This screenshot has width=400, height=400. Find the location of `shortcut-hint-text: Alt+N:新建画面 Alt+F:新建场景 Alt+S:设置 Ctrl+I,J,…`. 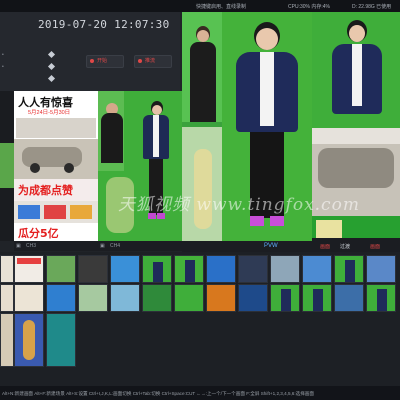

shortcut-hint-text: Alt+N:新建画面 Alt+F:新建场景 Alt+S:设置 Ctrl+I,J,… is located at coordinates (158, 393).